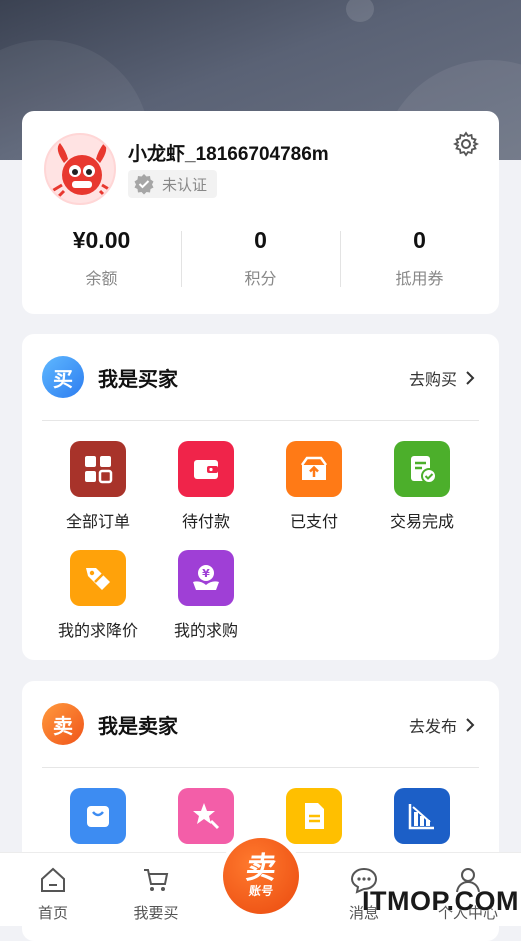 The height and width of the screenshot is (941, 521). I want to click on decor-circle, so click(360, 11).